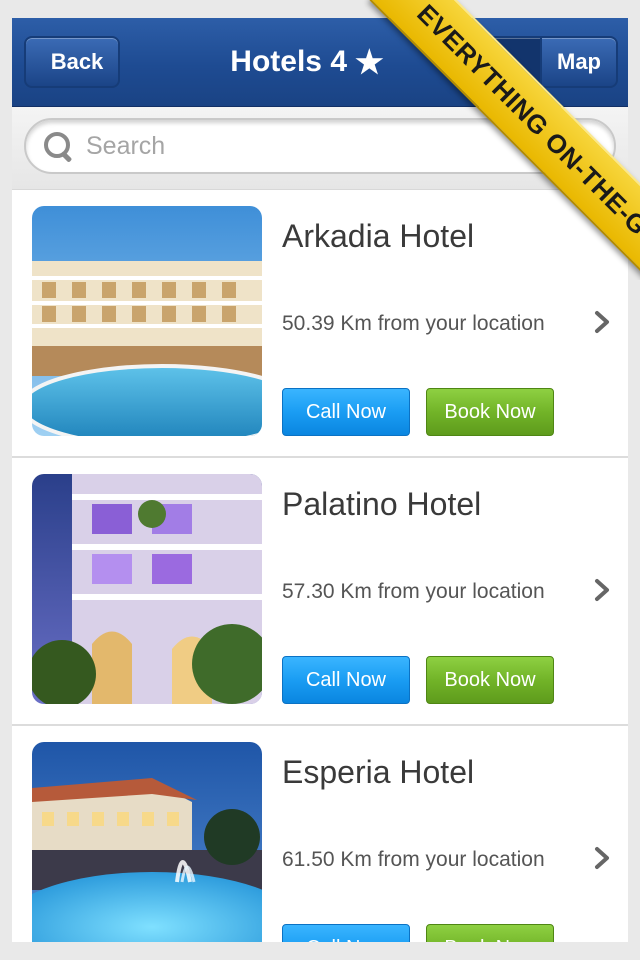 This screenshot has width=640, height=960. What do you see at coordinates (77, 61) in the screenshot?
I see `back-button-label: Back` at bounding box center [77, 61].